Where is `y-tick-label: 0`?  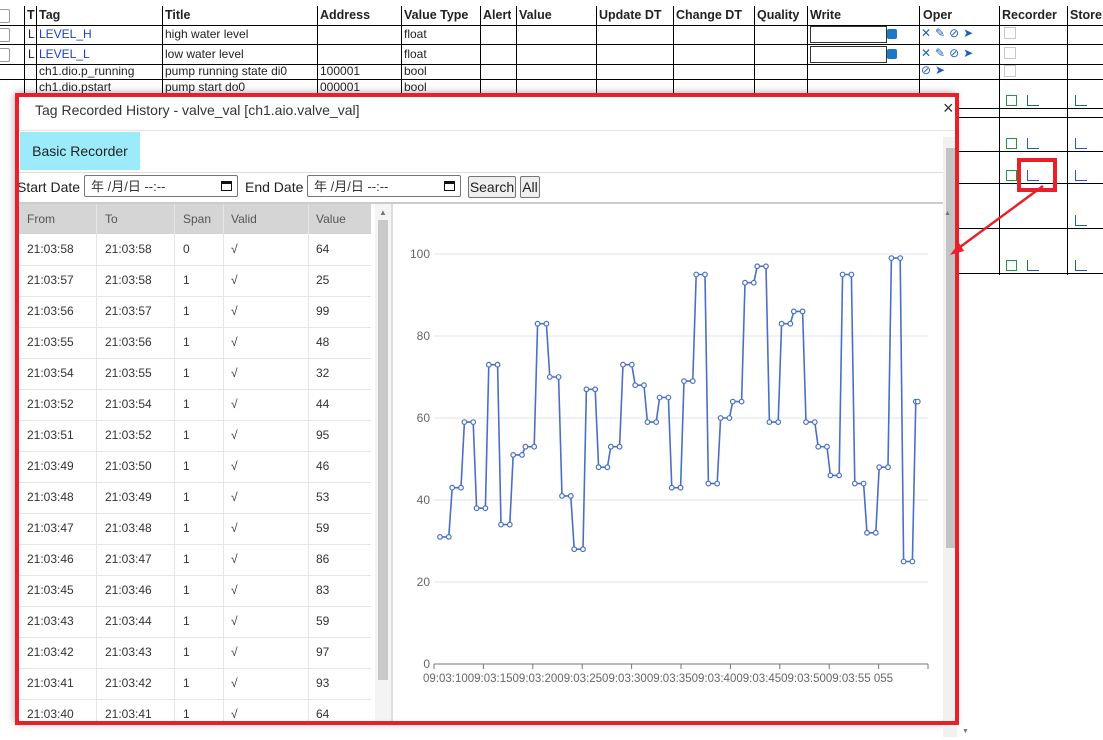 y-tick-label: 0 is located at coordinates (426, 664).